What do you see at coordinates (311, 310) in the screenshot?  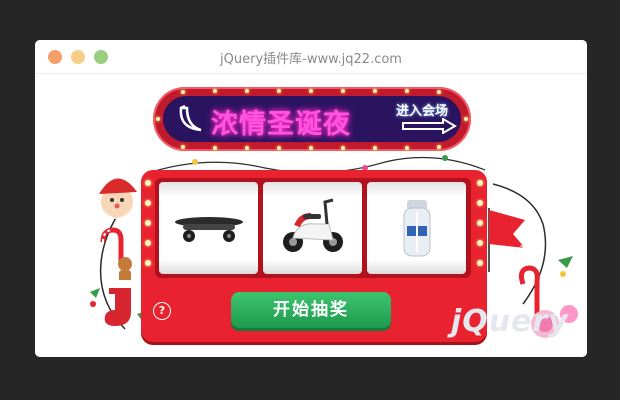 I see `start-draw-button: 开始抽奖` at bounding box center [311, 310].